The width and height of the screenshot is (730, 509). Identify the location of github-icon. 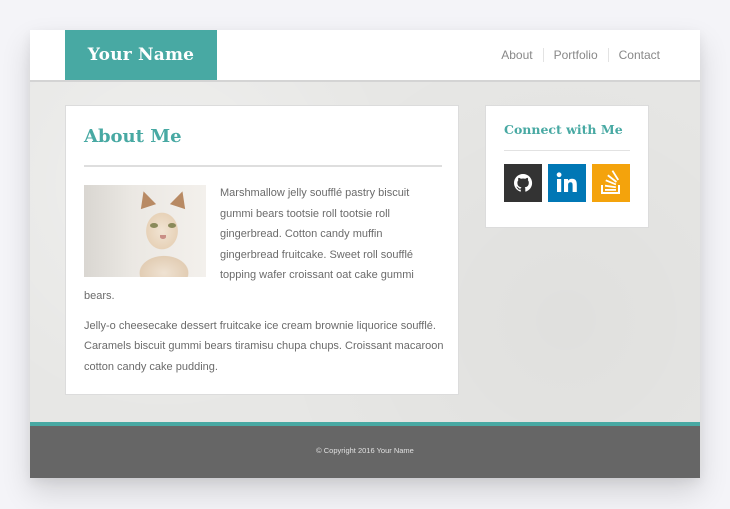
(523, 183).